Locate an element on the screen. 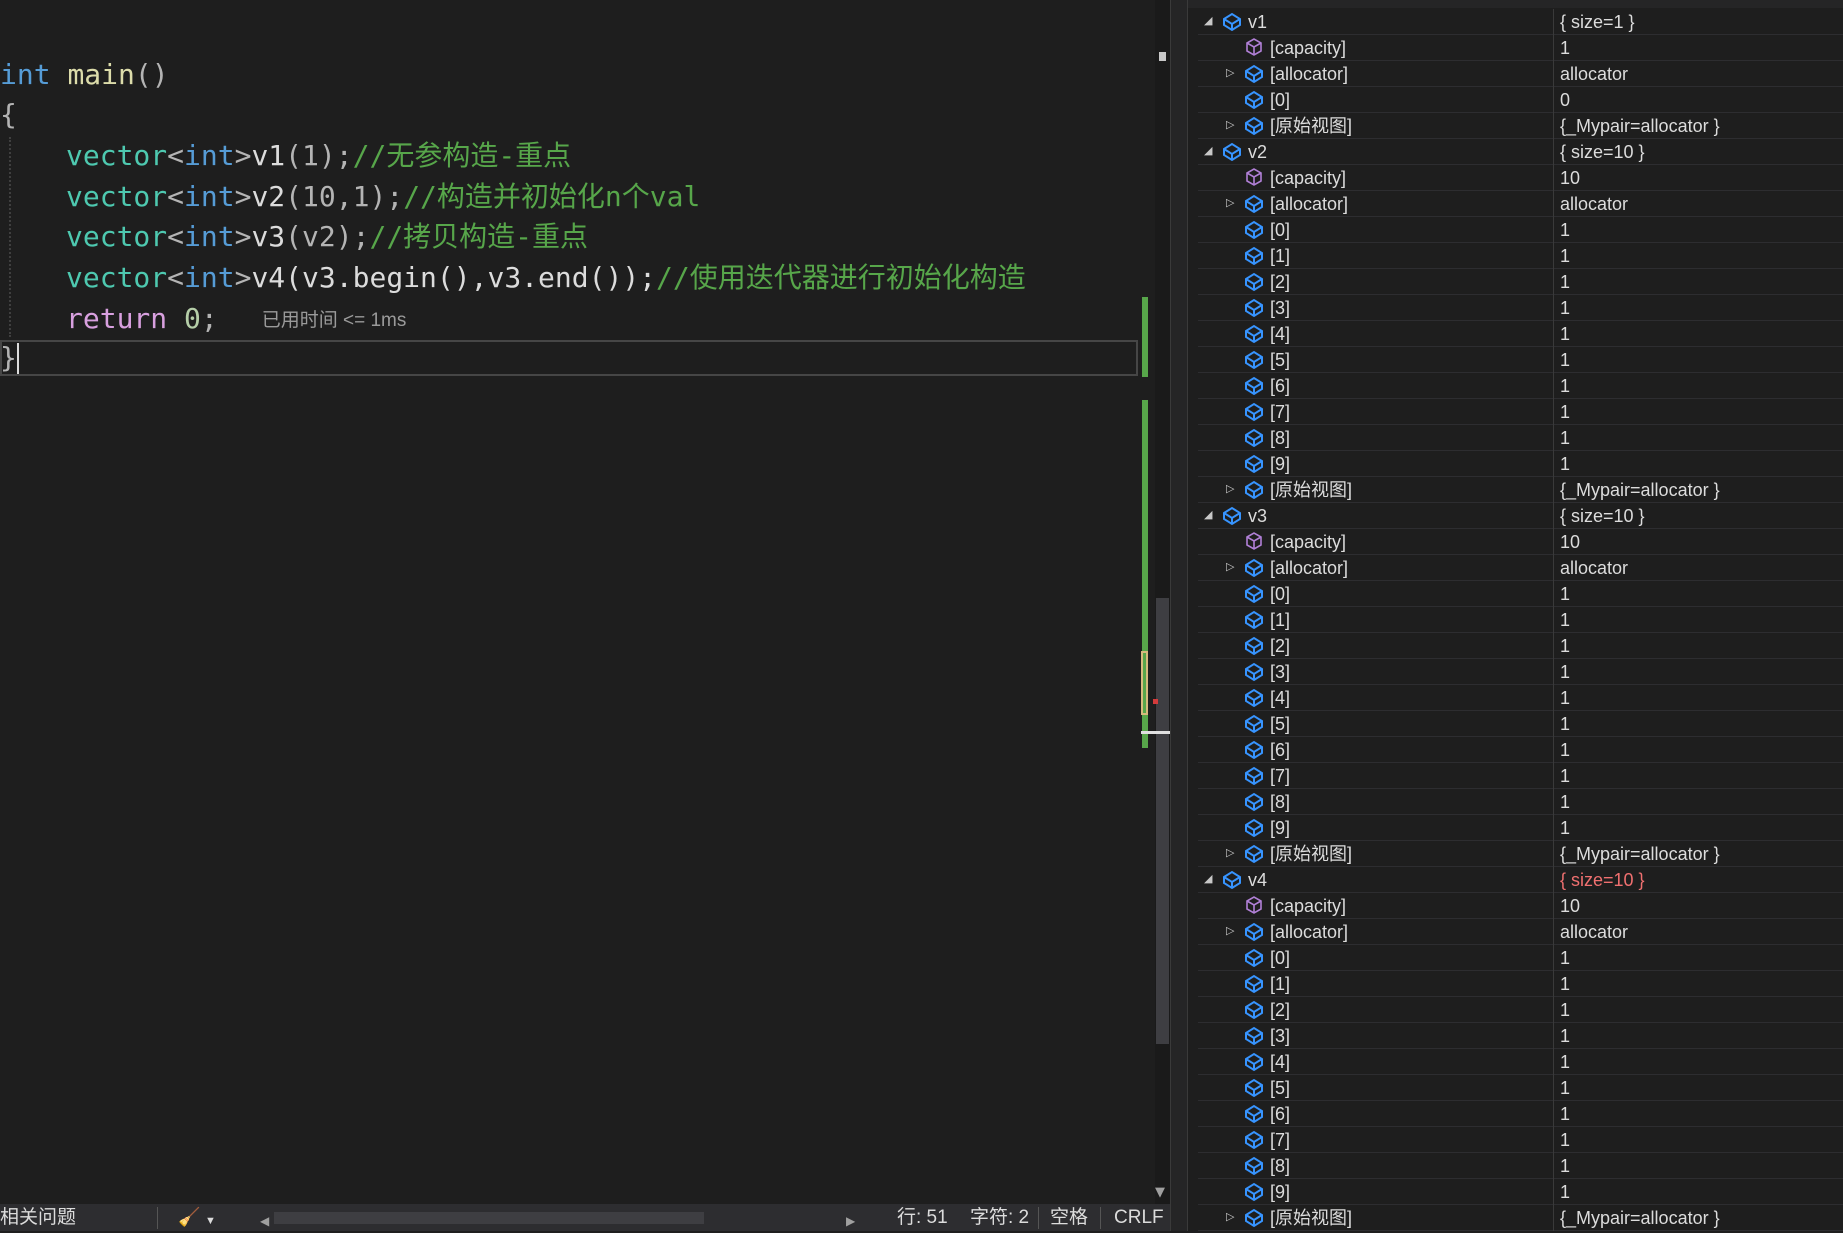 The width and height of the screenshot is (1843, 1233). watch-value: 0 is located at coordinates (1565, 100).